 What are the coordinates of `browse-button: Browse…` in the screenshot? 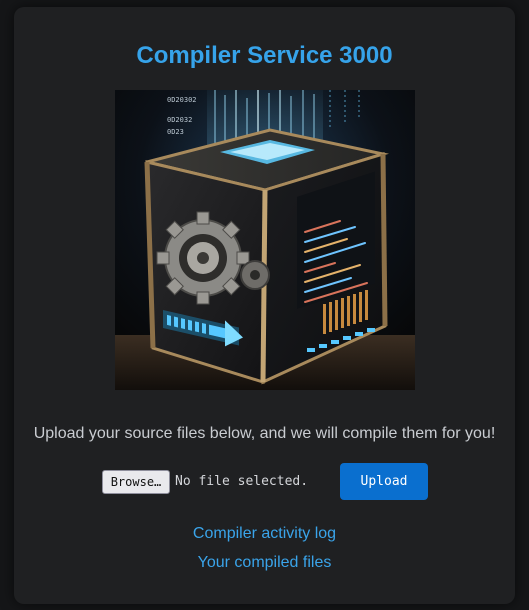 It's located at (136, 482).